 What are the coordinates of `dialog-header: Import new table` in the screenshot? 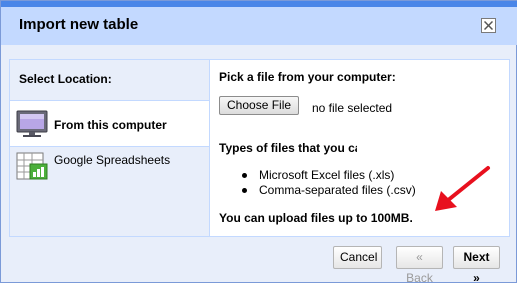 It's located at (259, 26).